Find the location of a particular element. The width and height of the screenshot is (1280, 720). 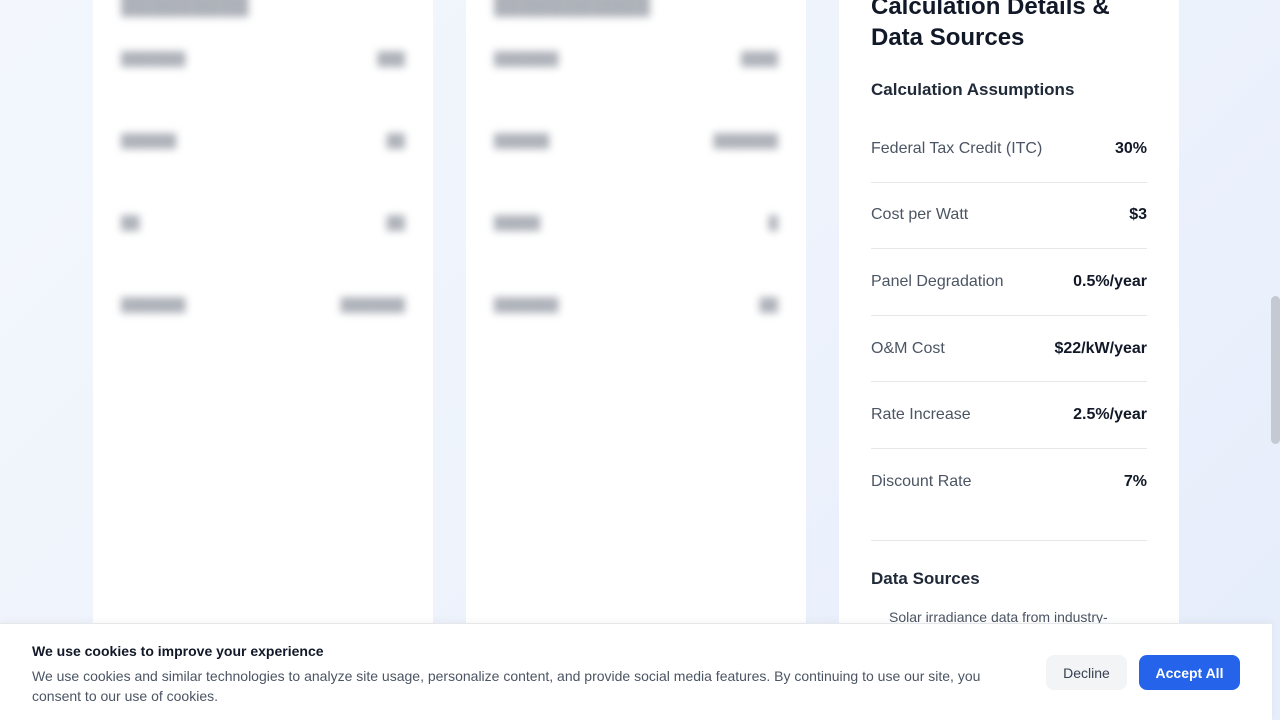

scrollbar-thumb is located at coordinates (1275, 370).